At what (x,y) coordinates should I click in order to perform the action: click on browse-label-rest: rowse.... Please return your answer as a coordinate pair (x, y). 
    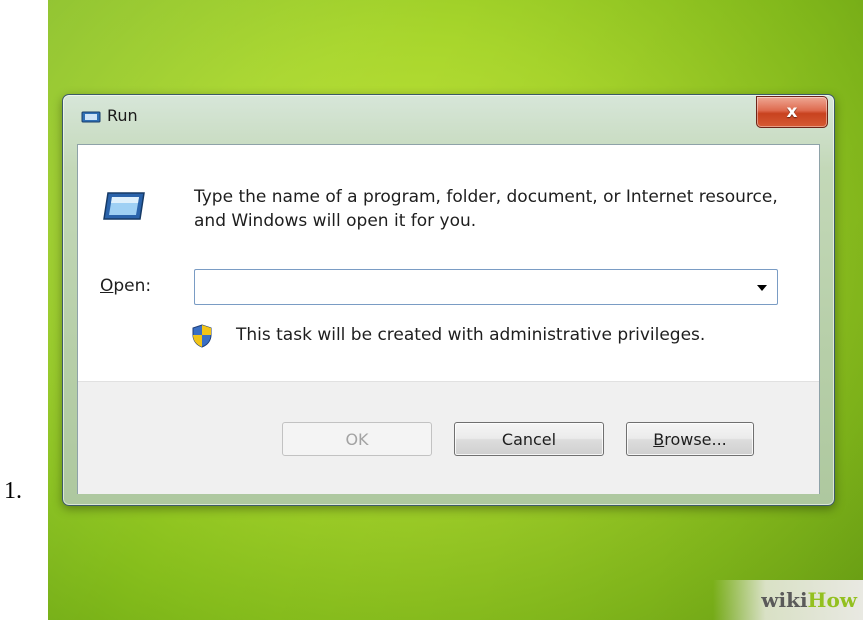
    Looking at the image, I should click on (695, 439).